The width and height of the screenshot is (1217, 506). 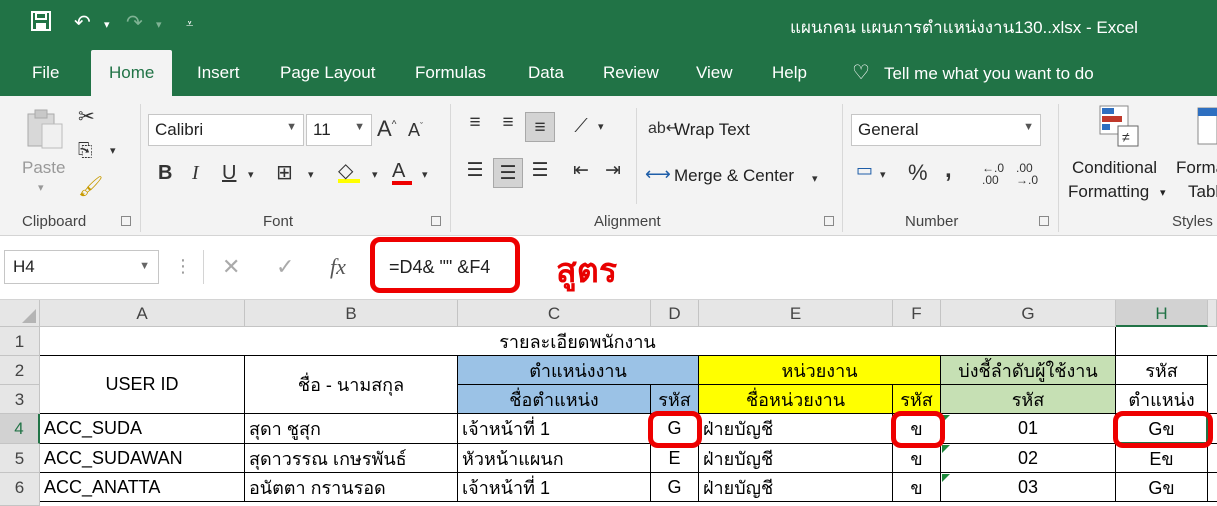 What do you see at coordinates (710, 267) in the screenshot?
I see `formula-input` at bounding box center [710, 267].